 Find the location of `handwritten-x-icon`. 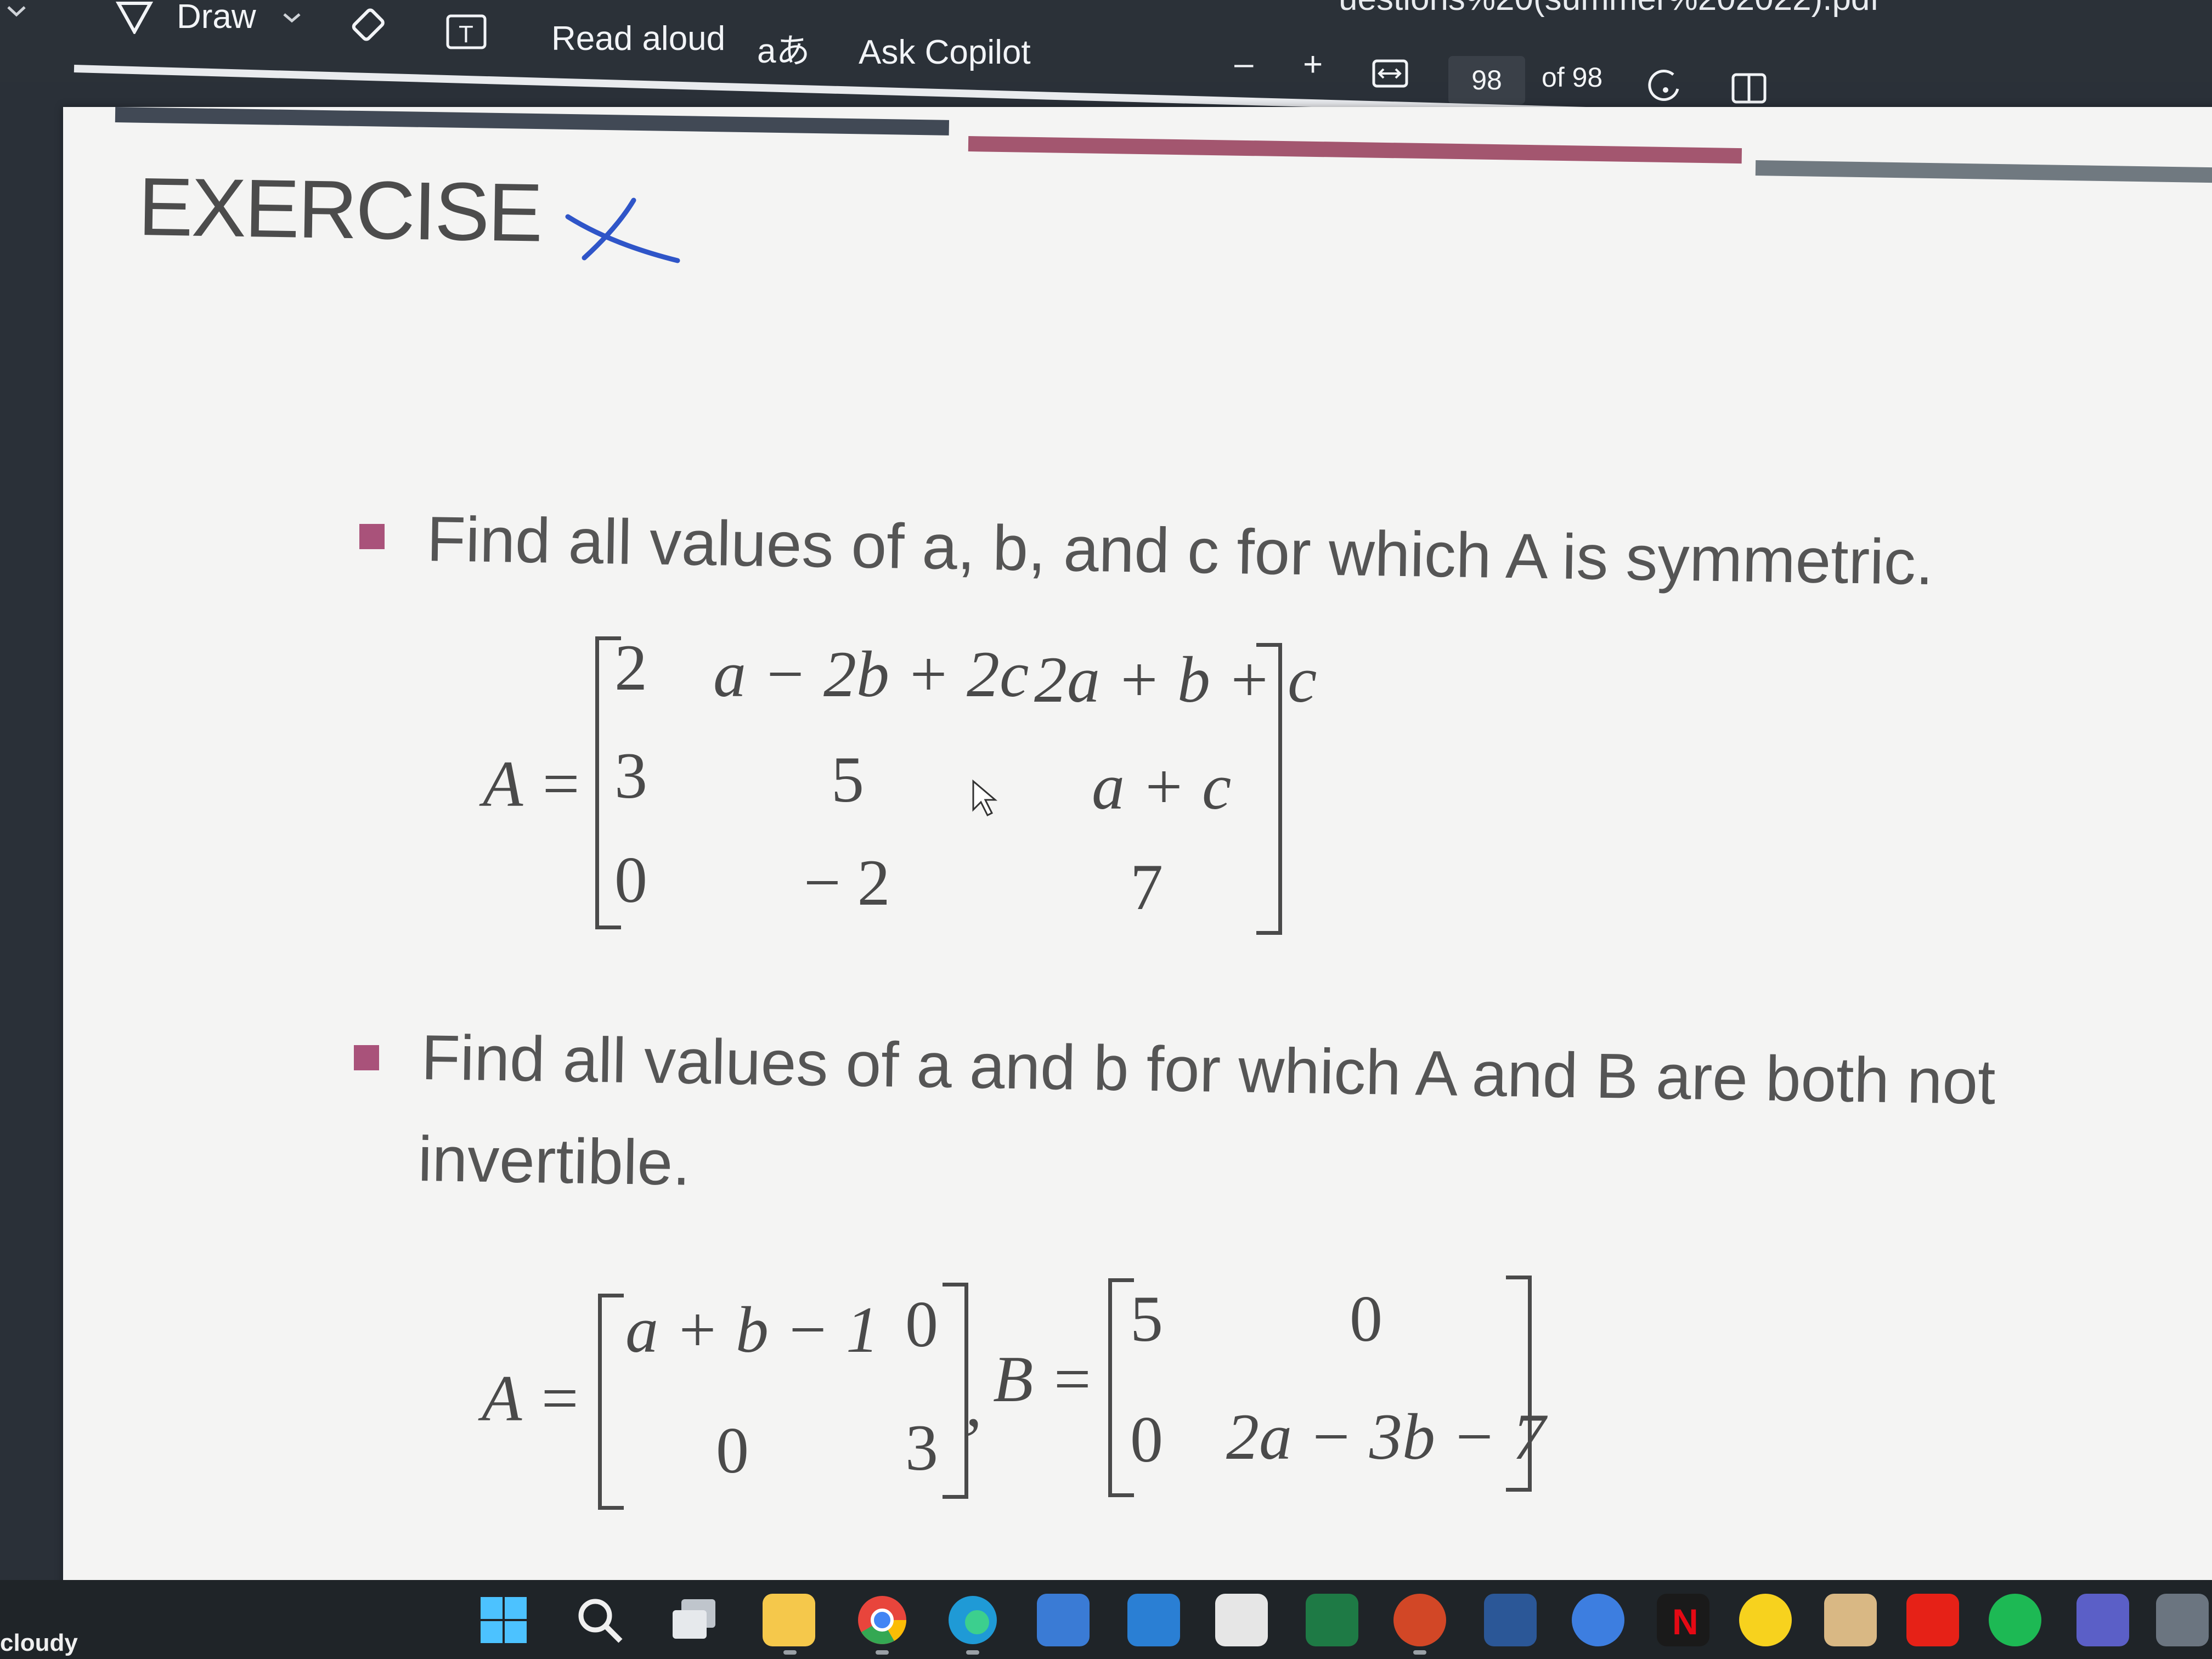

handwritten-x-icon is located at coordinates (622, 226).